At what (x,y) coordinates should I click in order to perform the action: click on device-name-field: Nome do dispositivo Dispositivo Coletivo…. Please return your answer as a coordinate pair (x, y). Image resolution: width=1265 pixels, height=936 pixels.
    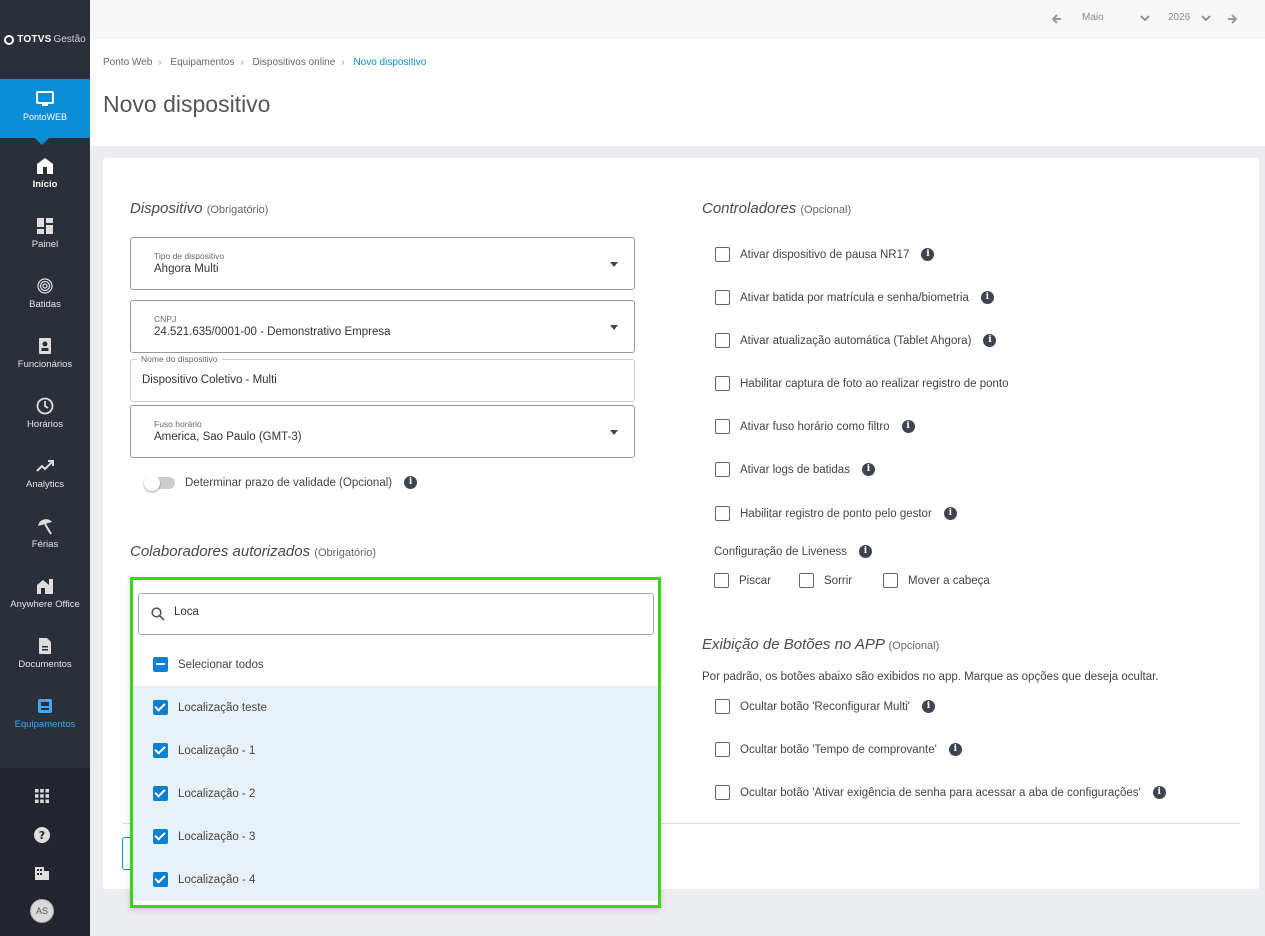
    Looking at the image, I should click on (382, 378).